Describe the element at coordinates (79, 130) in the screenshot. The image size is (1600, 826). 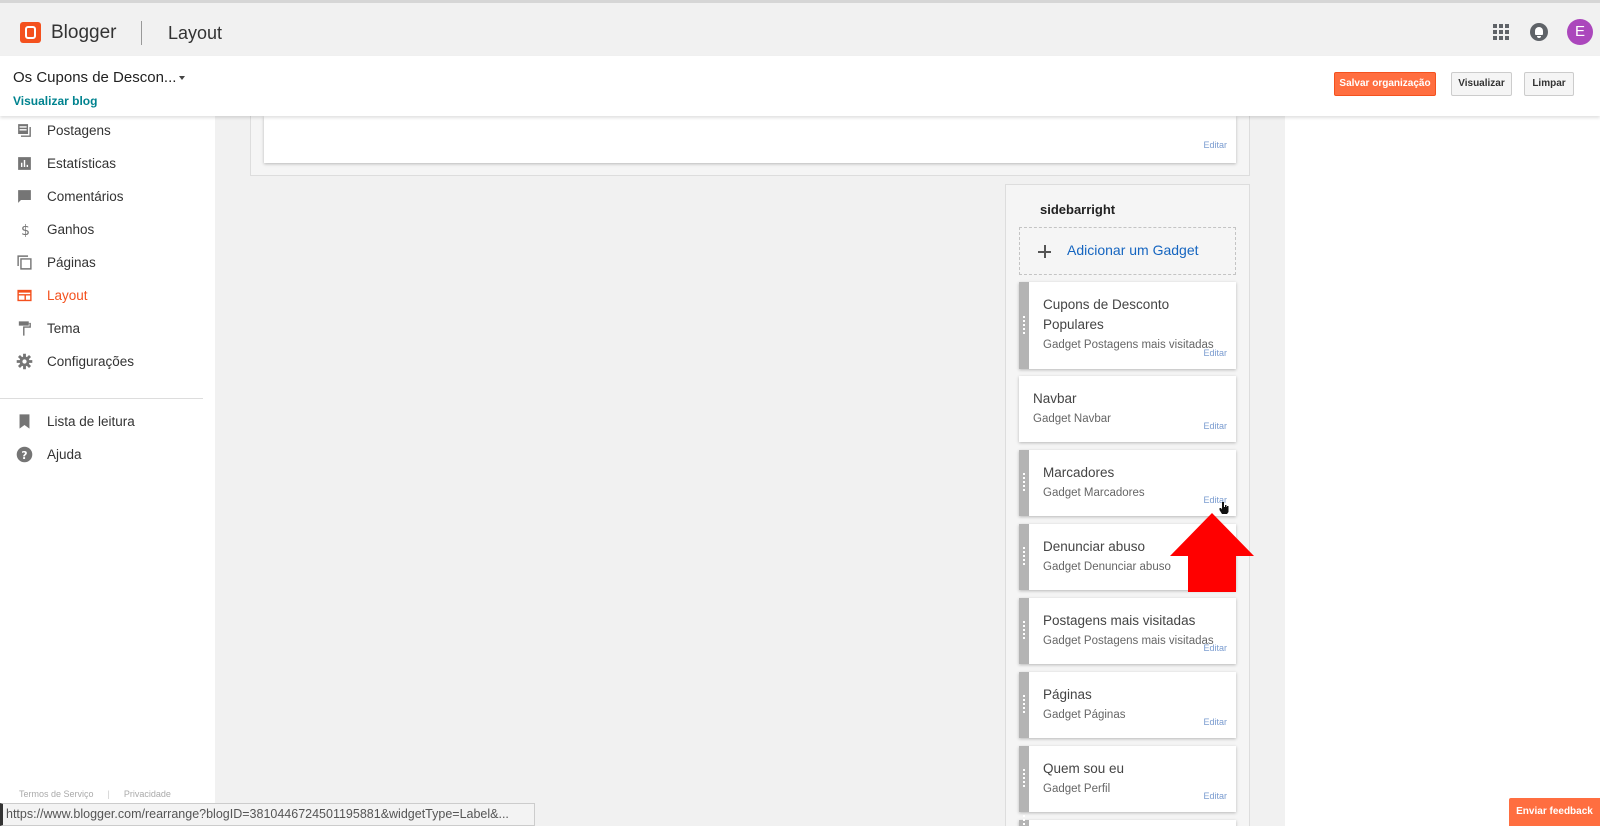
I see `sidebar-item-label: Postagens` at that location.